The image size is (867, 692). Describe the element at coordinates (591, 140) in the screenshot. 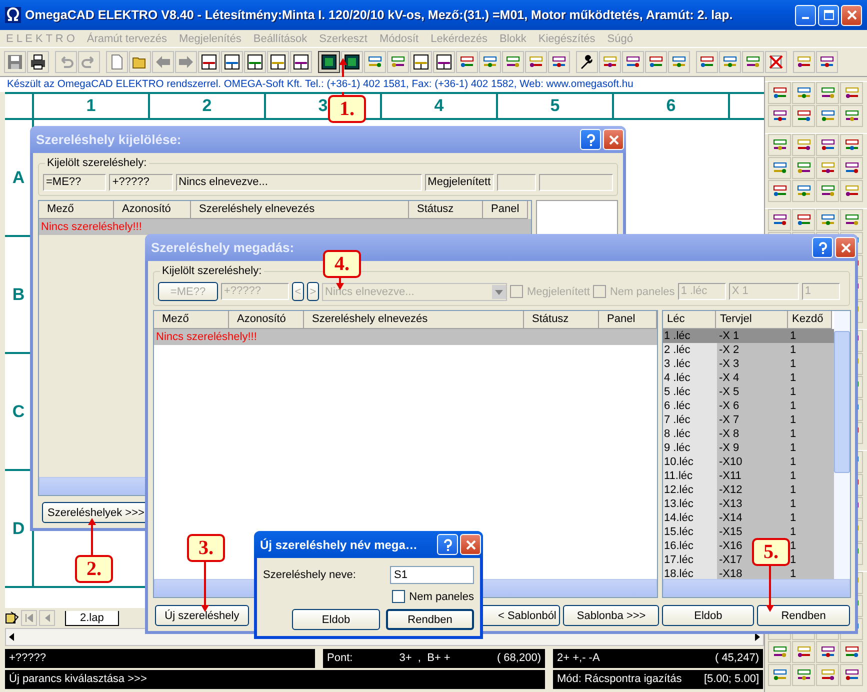

I see `help-icon` at that location.